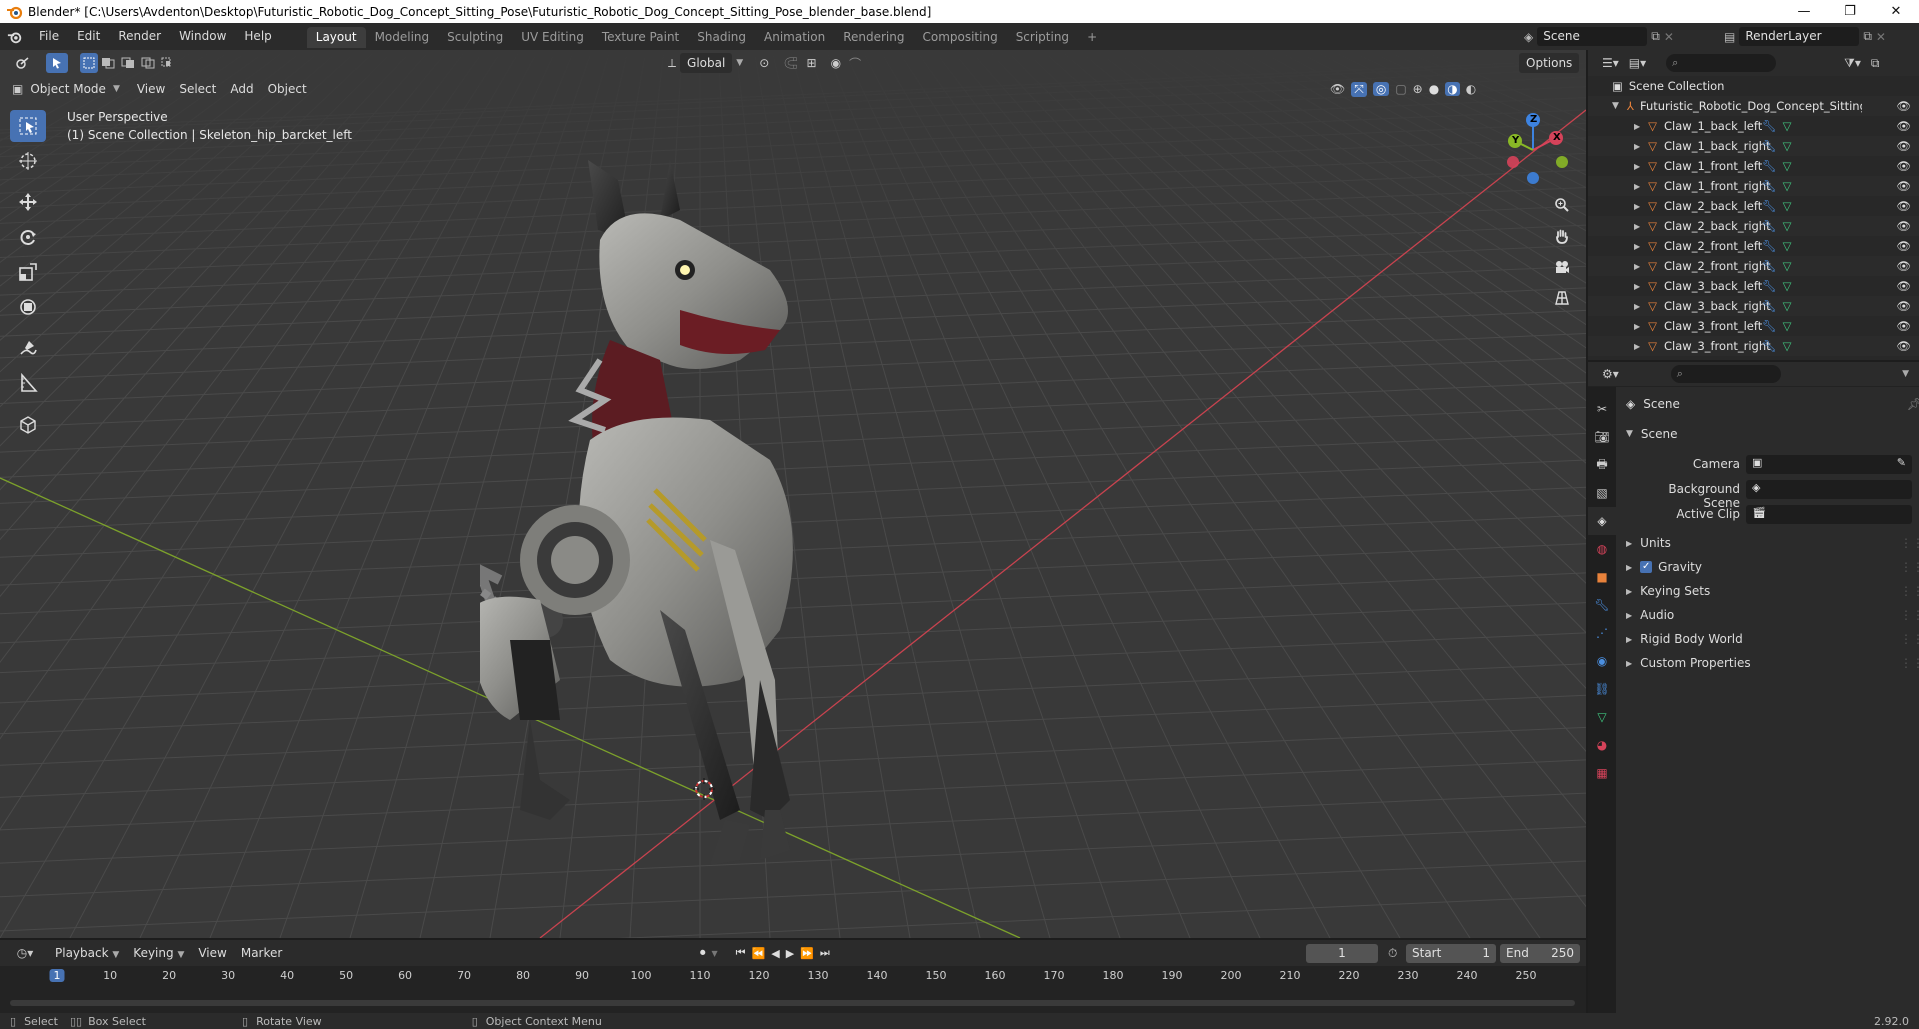  Describe the element at coordinates (1381, 89) in the screenshot. I see `overlays-toggle-icon: ◎` at that location.